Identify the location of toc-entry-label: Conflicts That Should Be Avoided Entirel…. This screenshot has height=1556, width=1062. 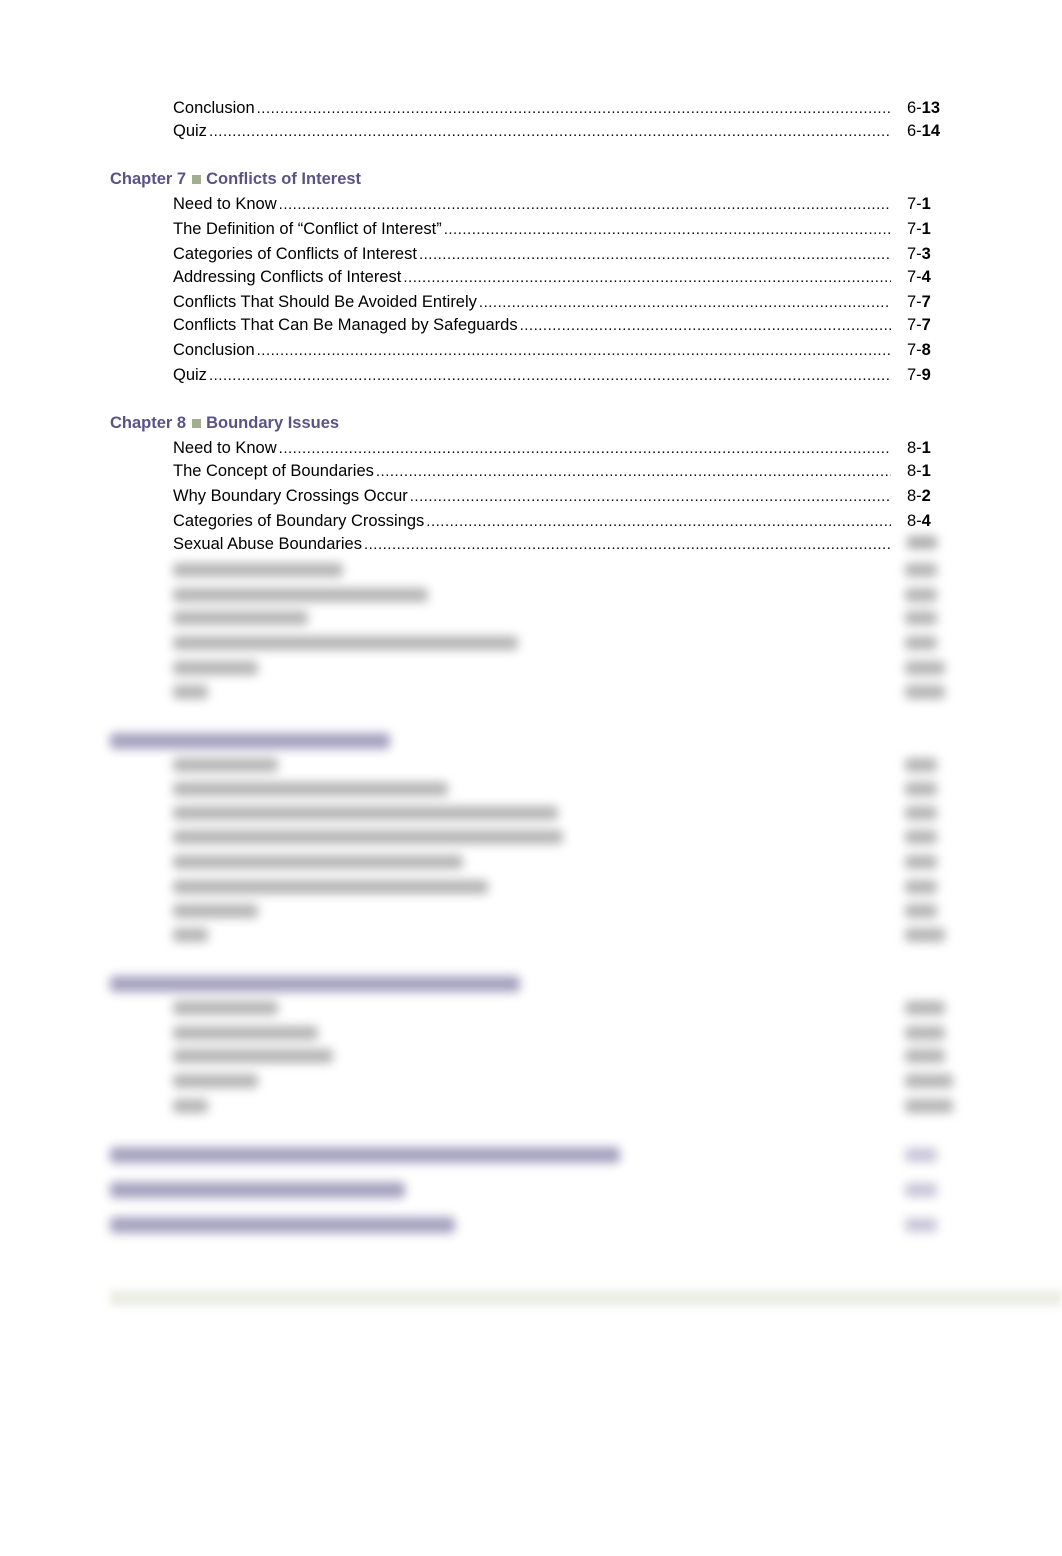
(325, 302).